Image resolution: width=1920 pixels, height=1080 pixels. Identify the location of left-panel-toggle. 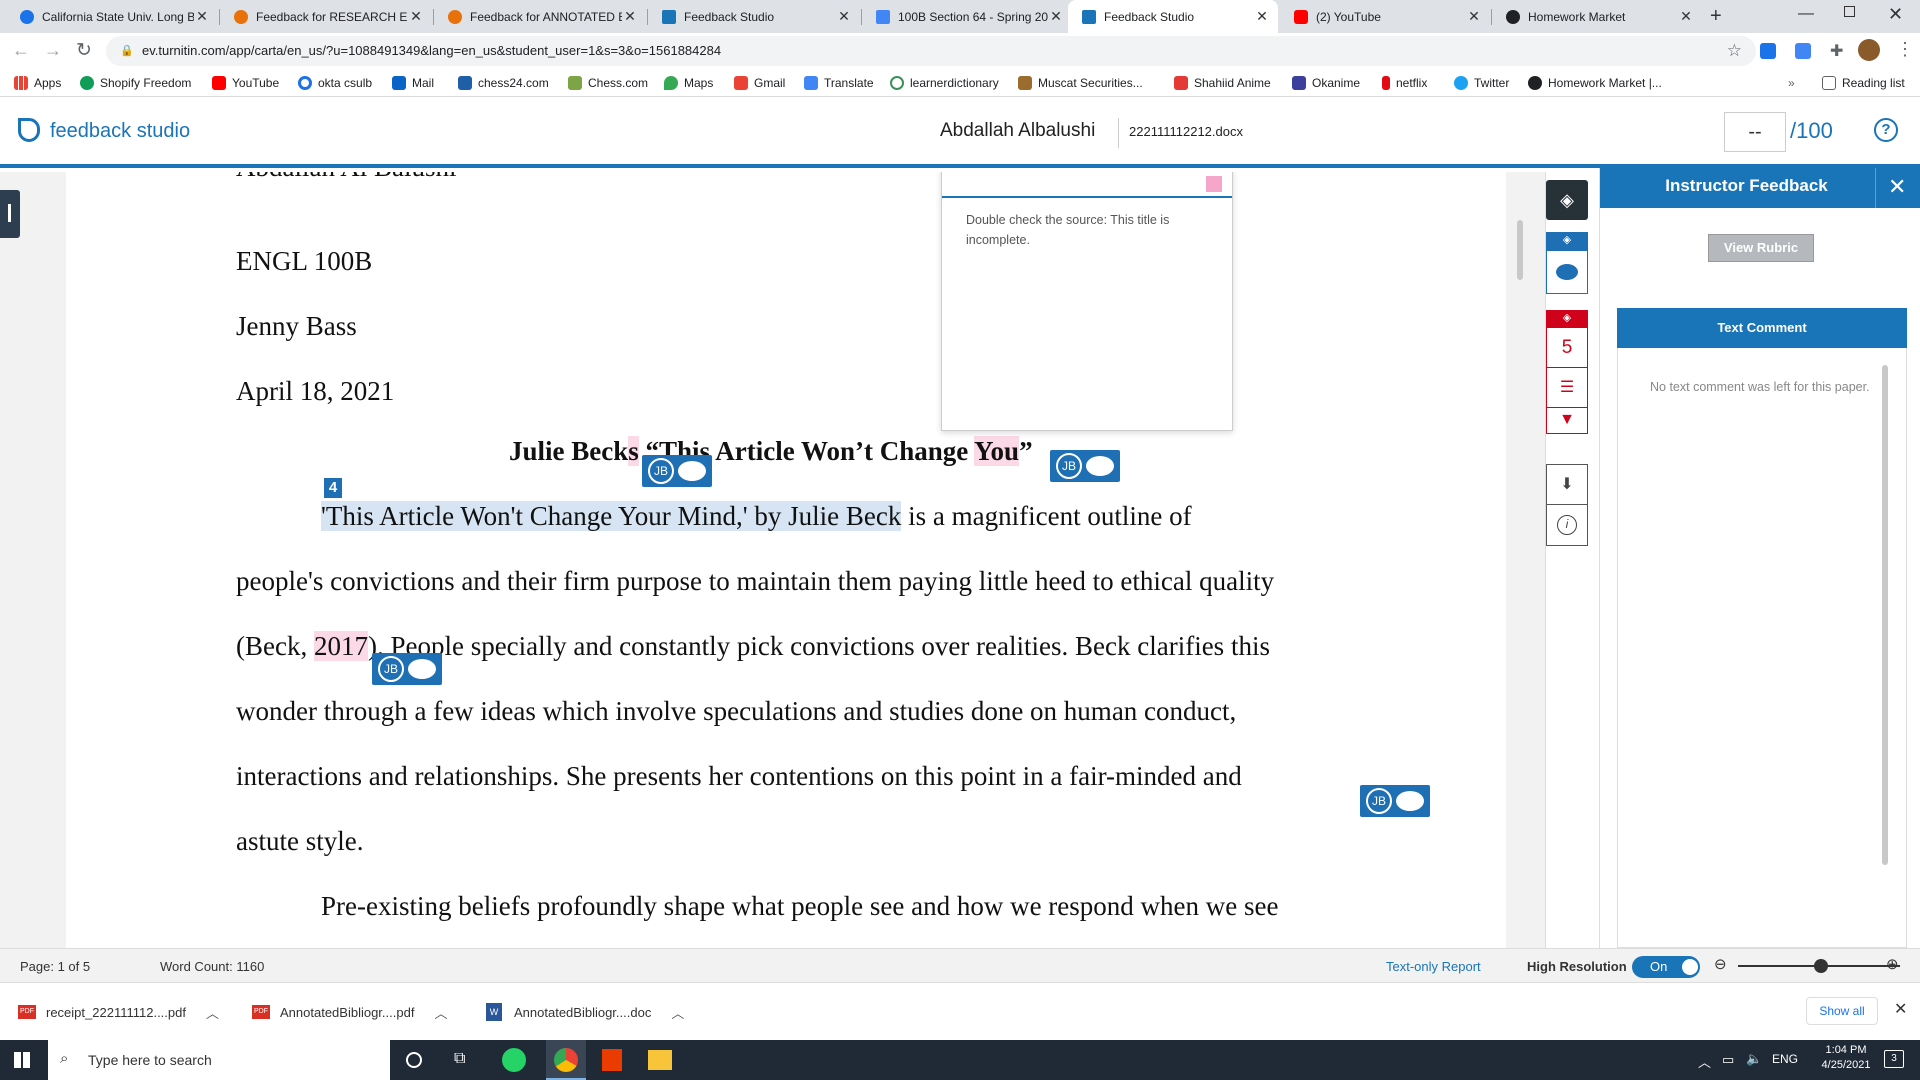
(10, 214).